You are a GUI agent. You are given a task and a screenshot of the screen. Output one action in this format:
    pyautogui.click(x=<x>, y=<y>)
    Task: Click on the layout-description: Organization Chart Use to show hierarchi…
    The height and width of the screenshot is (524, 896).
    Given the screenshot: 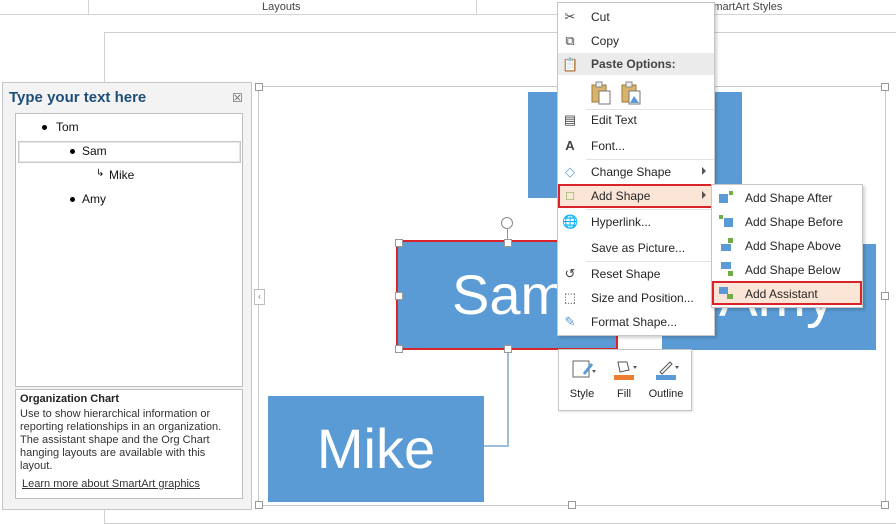 What is the action you would take?
    pyautogui.click(x=129, y=444)
    